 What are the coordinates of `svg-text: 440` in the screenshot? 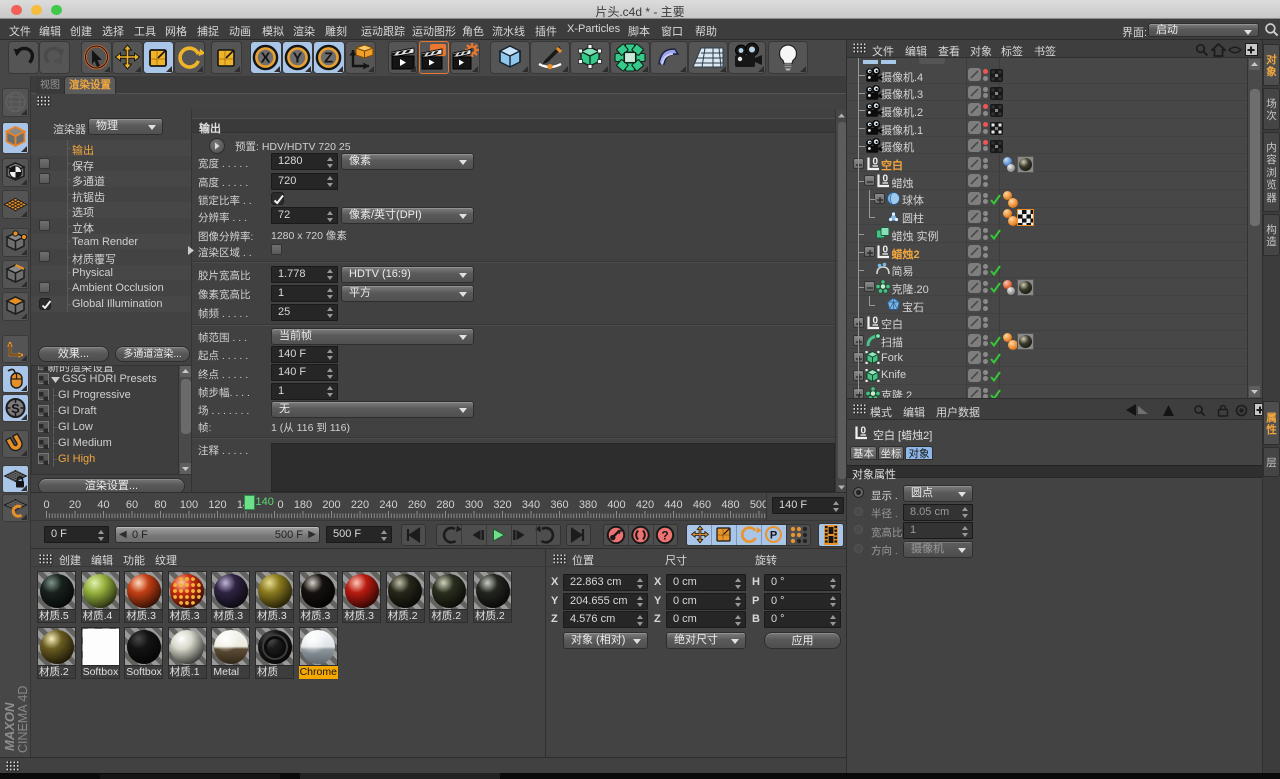 It's located at (673, 505).